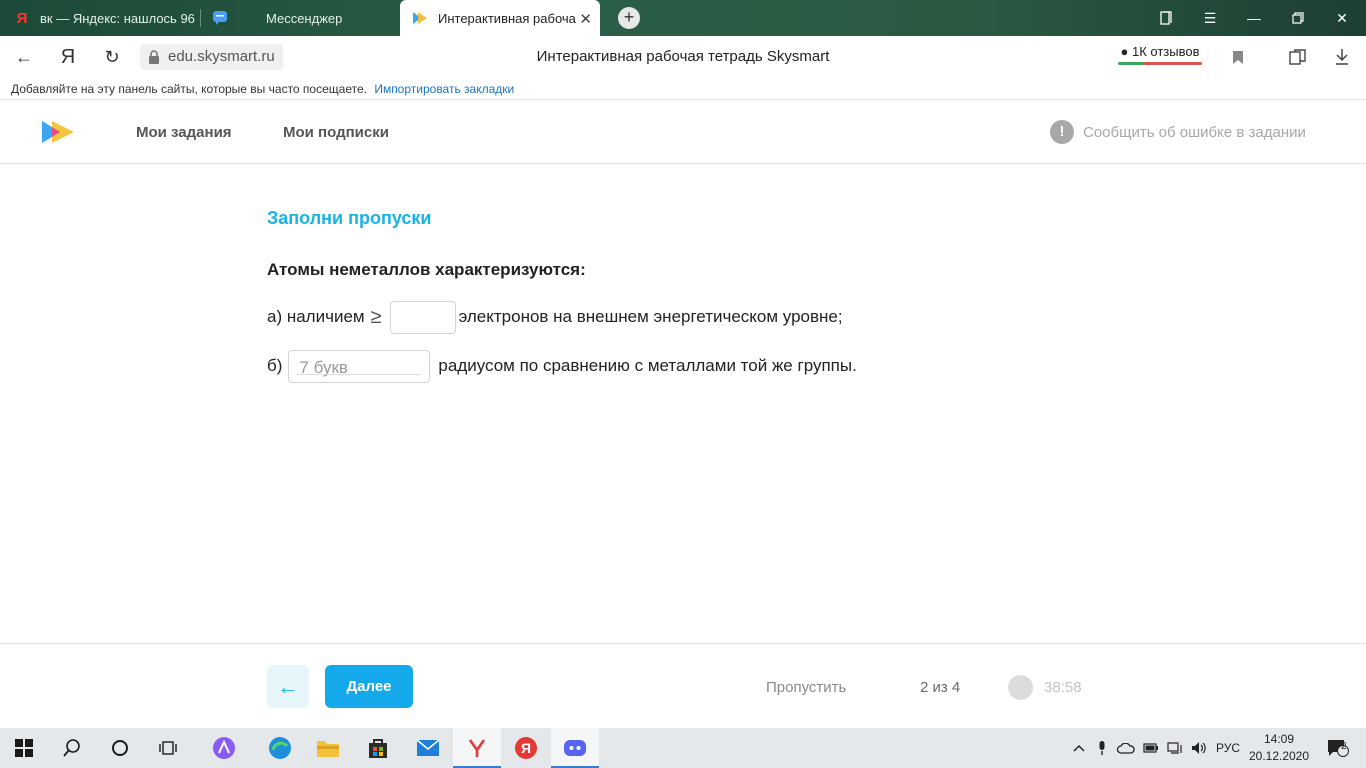 The image size is (1366, 768). I want to click on mail-icon, so click(428, 748).